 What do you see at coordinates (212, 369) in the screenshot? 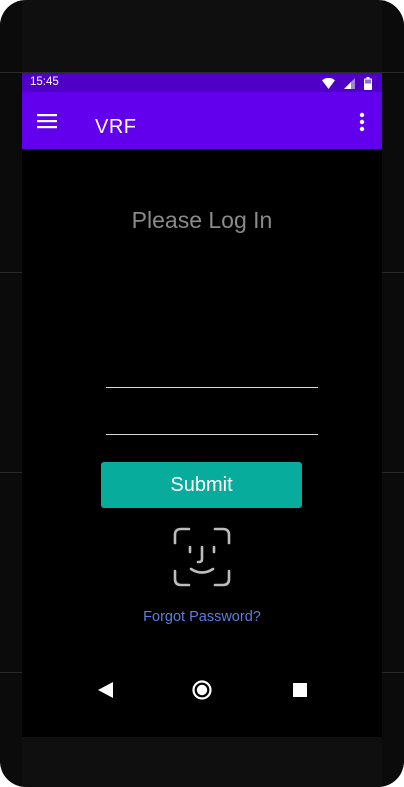
I see `username-field` at bounding box center [212, 369].